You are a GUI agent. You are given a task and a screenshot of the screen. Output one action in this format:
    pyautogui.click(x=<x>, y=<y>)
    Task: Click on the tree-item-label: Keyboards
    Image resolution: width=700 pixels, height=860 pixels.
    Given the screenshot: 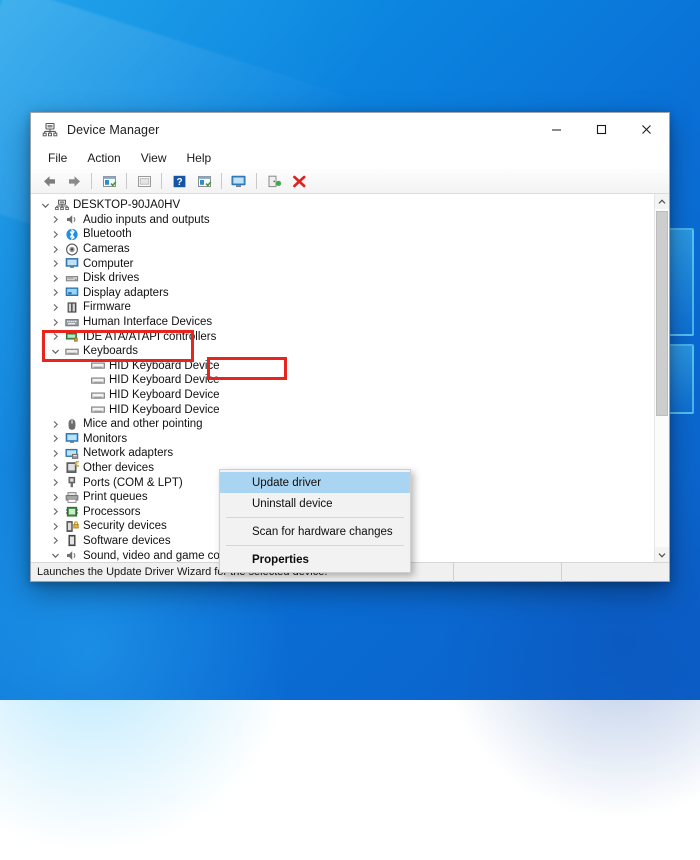 What is the action you would take?
    pyautogui.click(x=110, y=351)
    